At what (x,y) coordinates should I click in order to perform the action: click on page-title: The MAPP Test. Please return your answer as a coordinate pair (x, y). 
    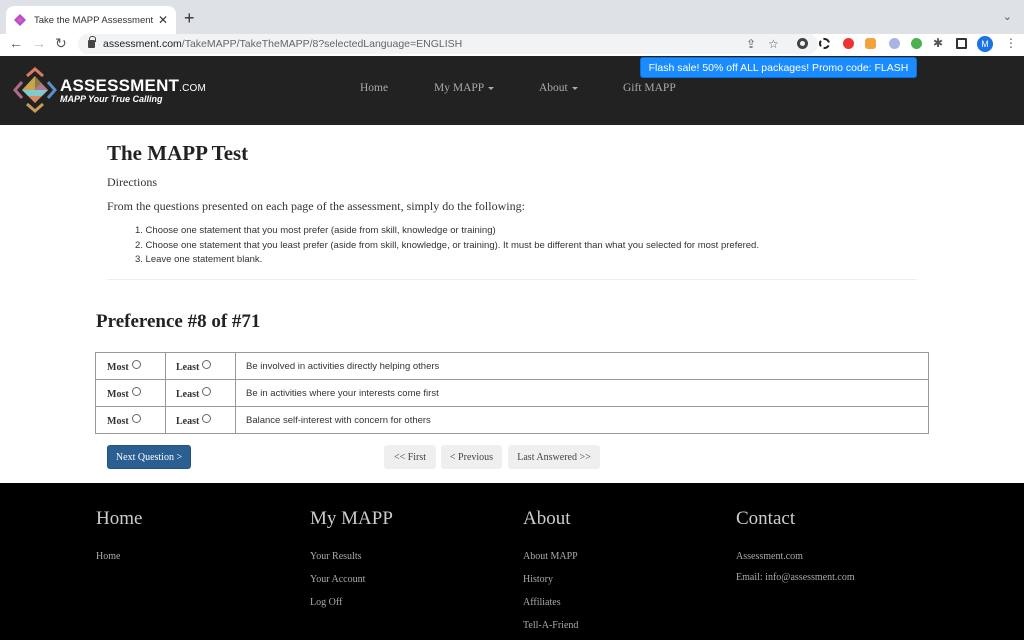
    Looking at the image, I should click on (178, 153).